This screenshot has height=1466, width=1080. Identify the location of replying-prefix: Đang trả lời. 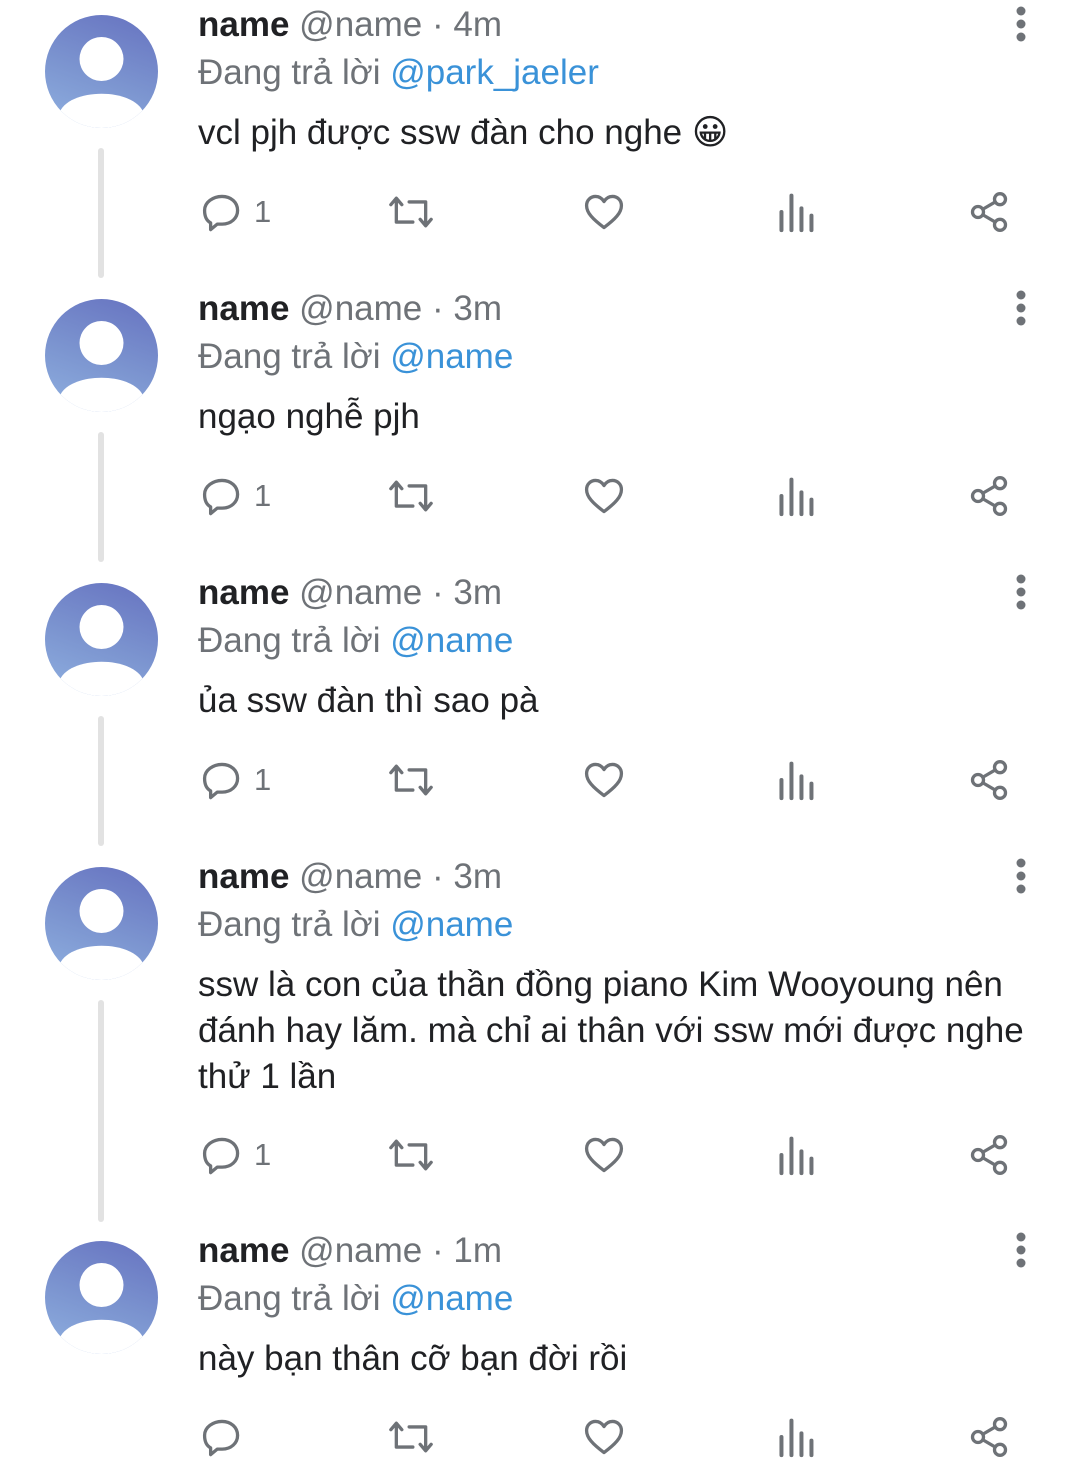
(289, 640).